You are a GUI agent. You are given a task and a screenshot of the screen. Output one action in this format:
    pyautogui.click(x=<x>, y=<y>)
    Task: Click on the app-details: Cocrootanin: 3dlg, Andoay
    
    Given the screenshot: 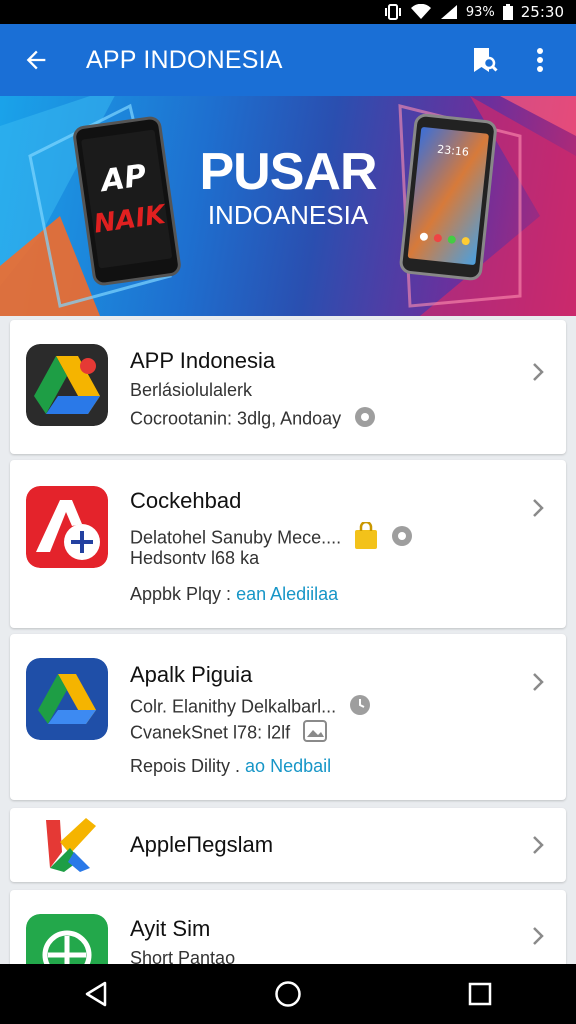 What is the action you would take?
    pyautogui.click(x=253, y=419)
    